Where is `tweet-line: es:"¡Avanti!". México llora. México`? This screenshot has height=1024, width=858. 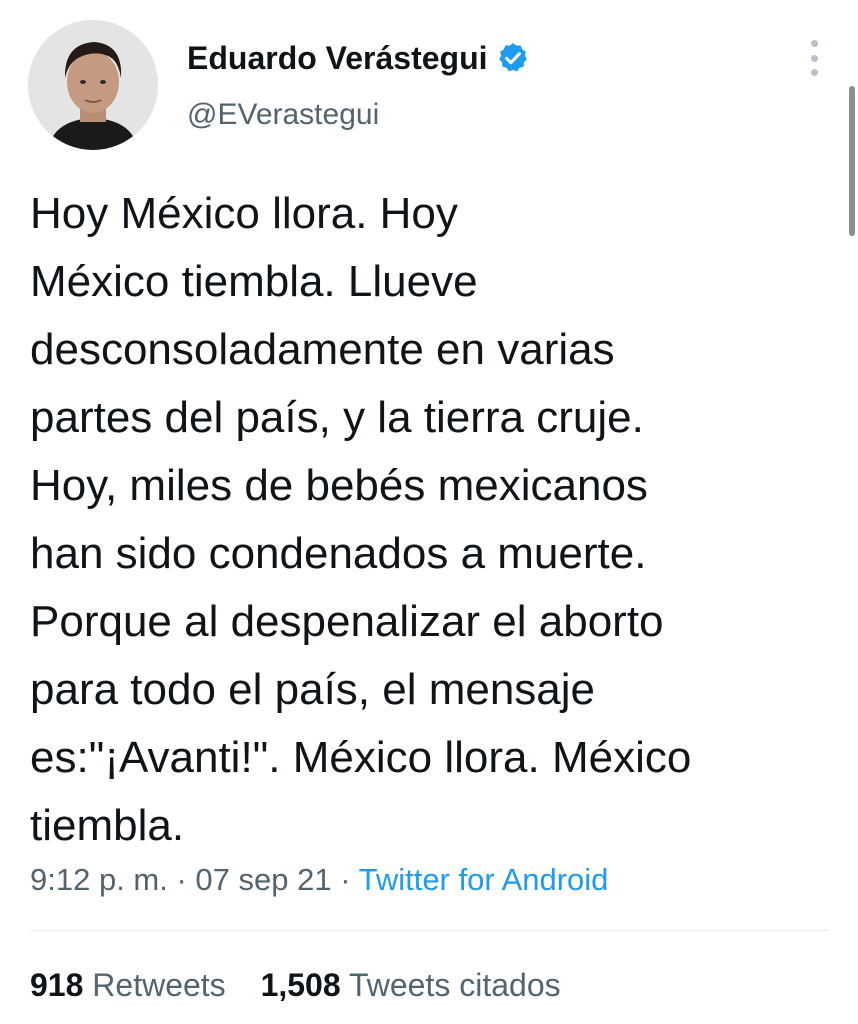 tweet-line: es:"¡Avanti!". México llora. México is located at coordinates (361, 757).